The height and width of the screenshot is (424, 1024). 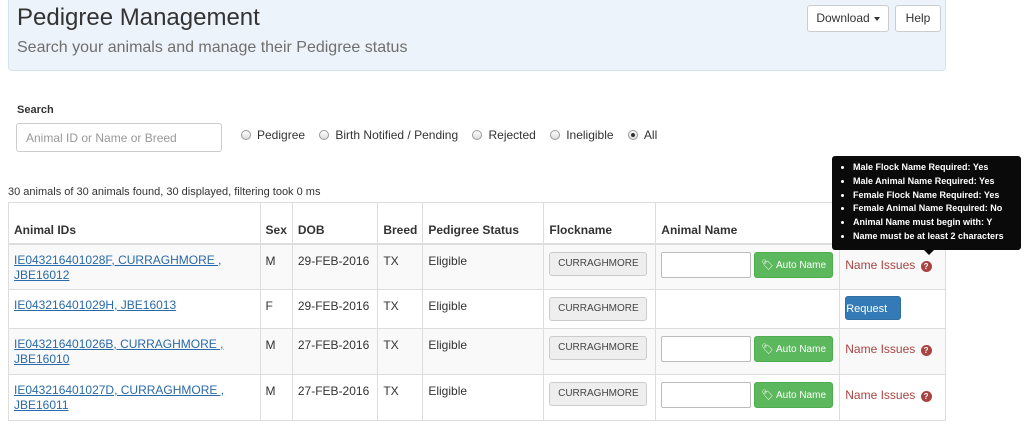 I want to click on filter-ineligible: Ineligible, so click(x=582, y=135).